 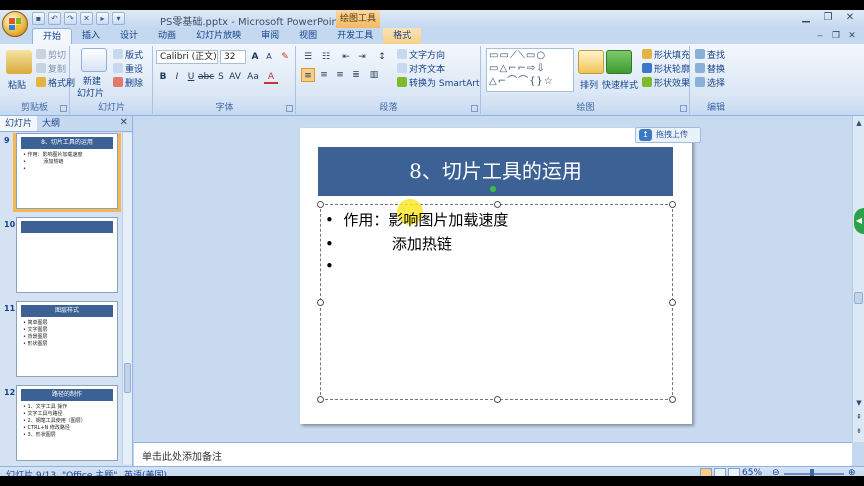 I want to click on zoom-slider, so click(x=814, y=474).